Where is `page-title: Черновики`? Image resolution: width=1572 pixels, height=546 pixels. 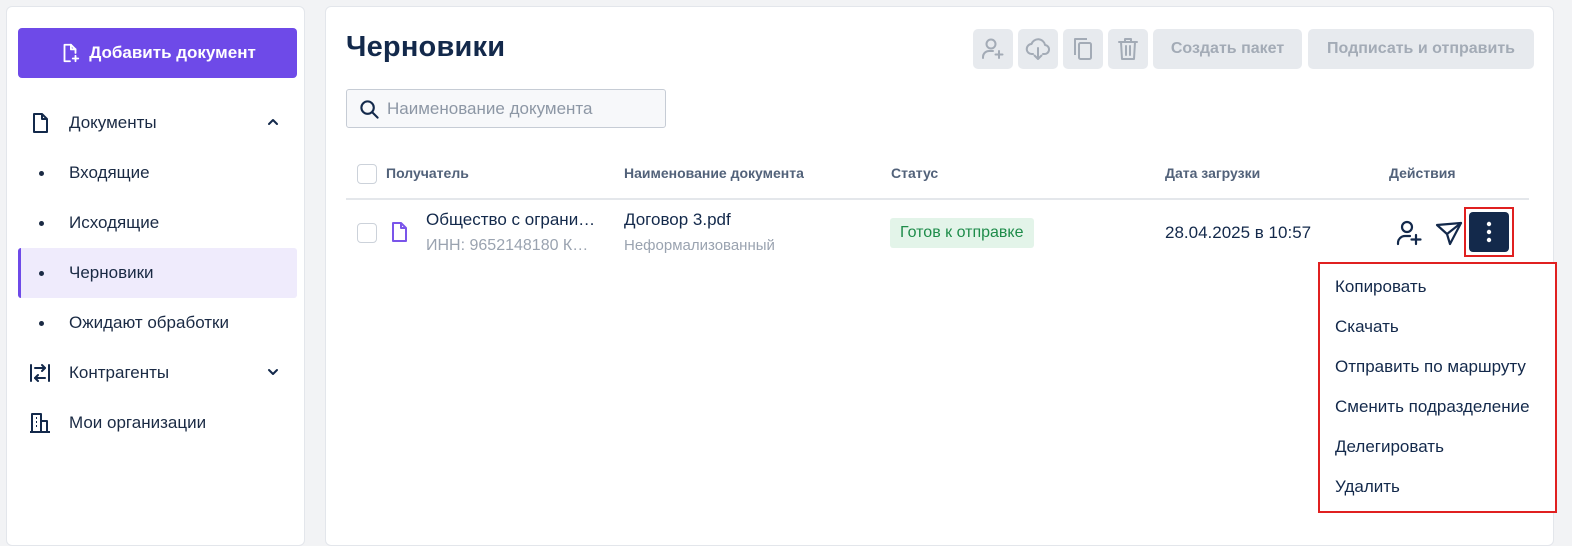
page-title: Черновики is located at coordinates (426, 47).